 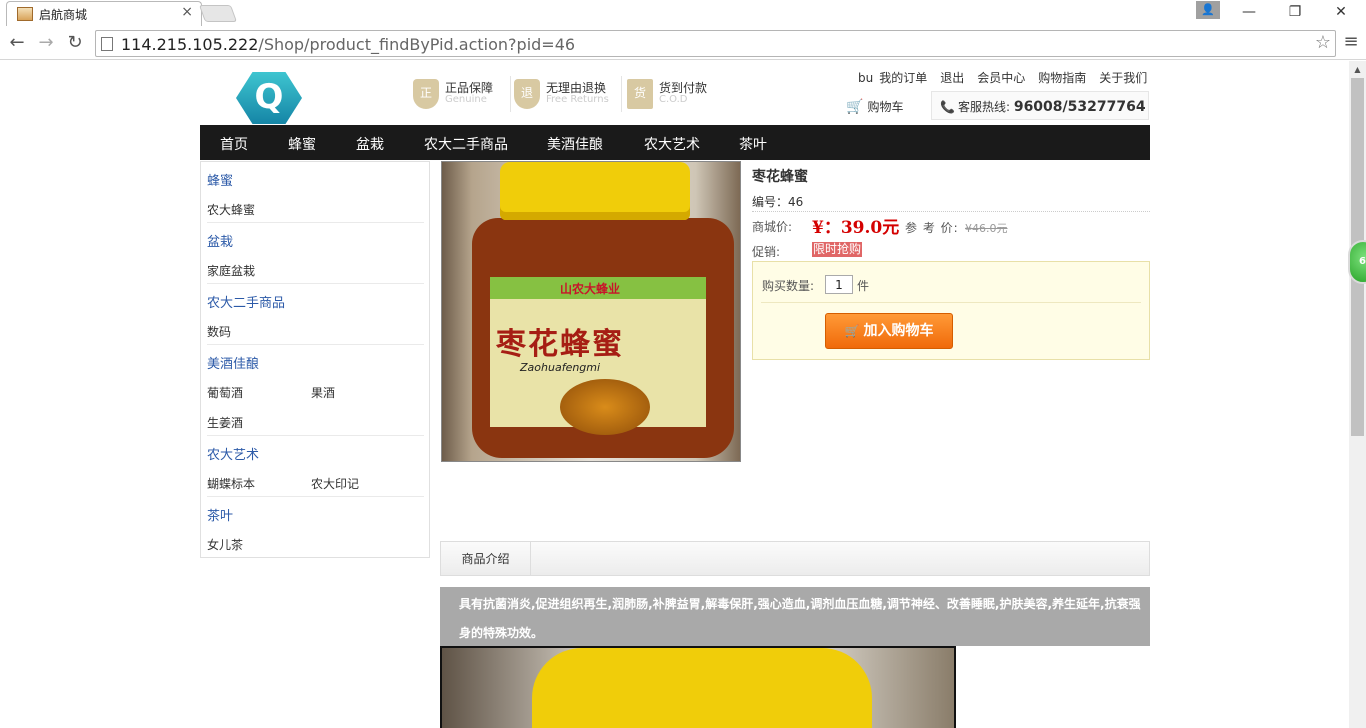 What do you see at coordinates (1323, 42) in the screenshot?
I see `bookmark-star-icon: ☆` at bounding box center [1323, 42].